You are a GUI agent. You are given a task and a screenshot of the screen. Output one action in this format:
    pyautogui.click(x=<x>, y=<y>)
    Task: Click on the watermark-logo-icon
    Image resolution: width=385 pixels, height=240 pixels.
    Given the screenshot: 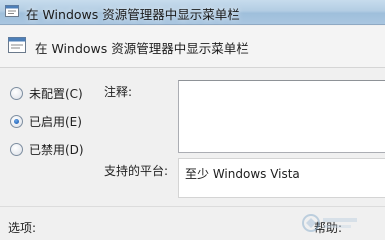 What is the action you would take?
    pyautogui.click(x=329, y=223)
    